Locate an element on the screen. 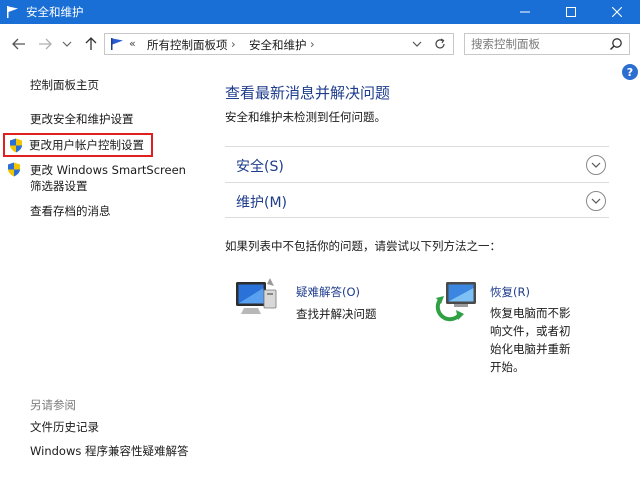 The image size is (640, 479). troubleshooting-desc: 查找并解决问题 is located at coordinates (336, 314).